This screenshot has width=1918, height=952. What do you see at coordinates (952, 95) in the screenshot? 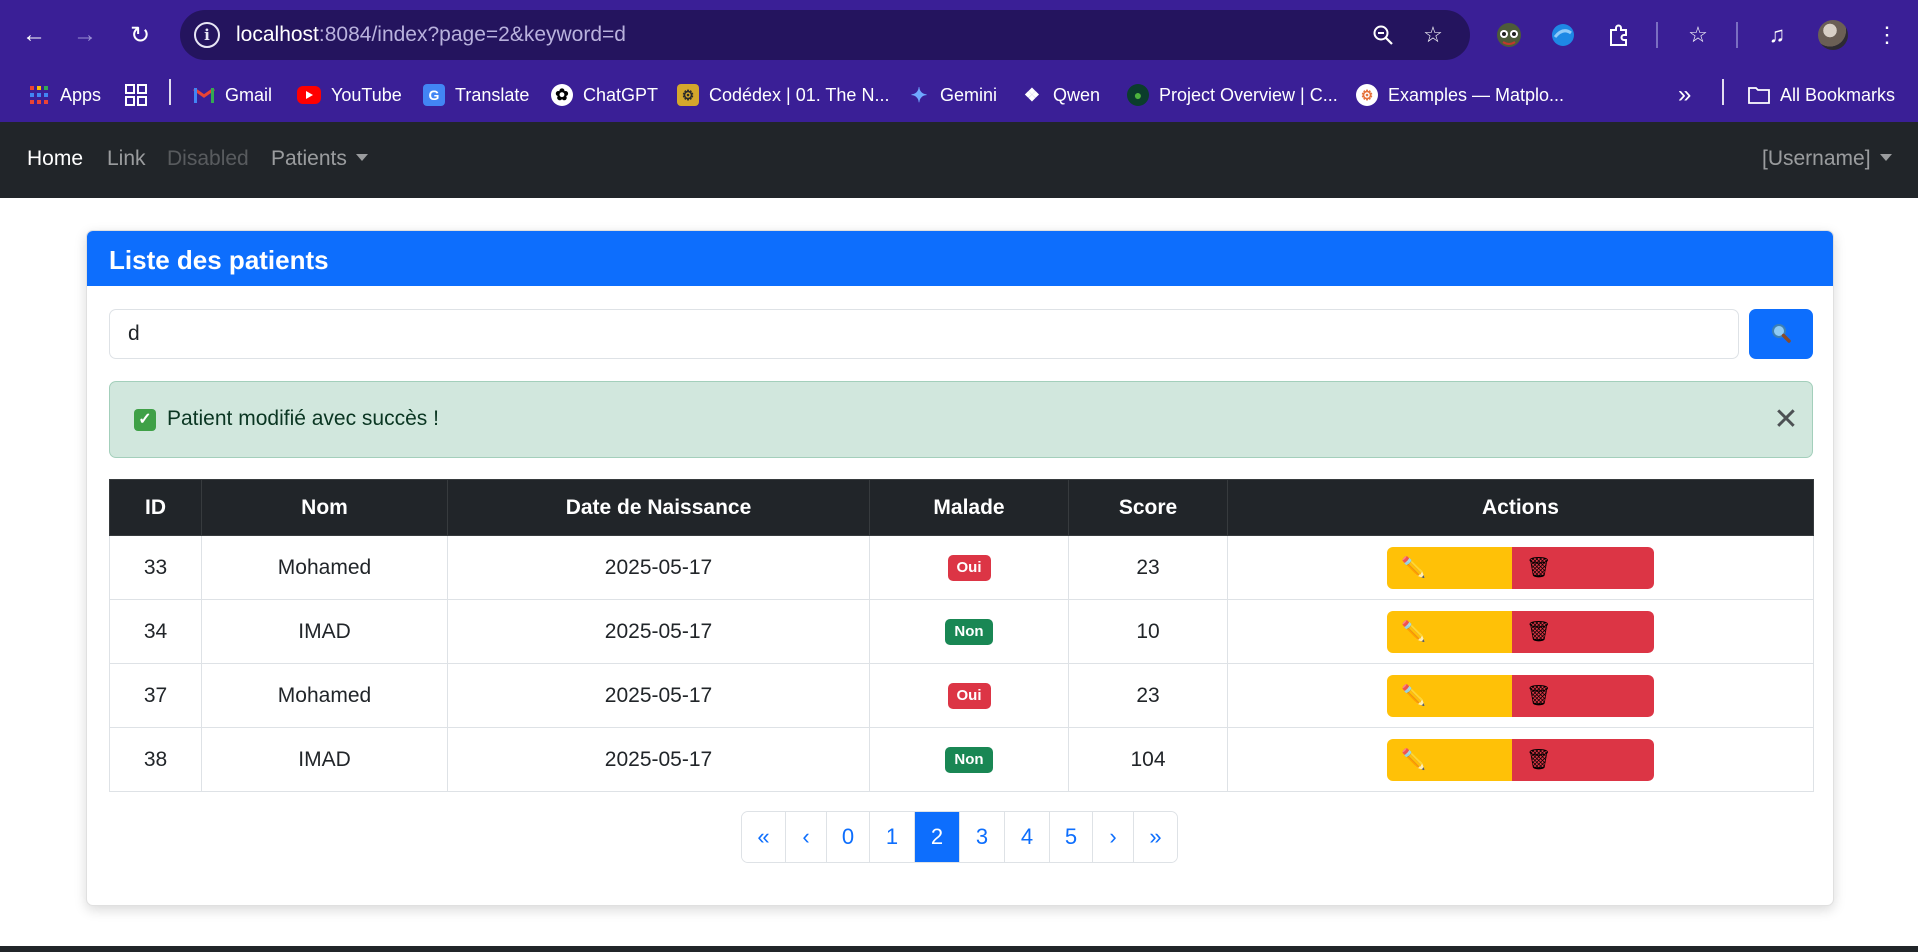
I see `bookmark-gemini: ✦ Gemini` at bounding box center [952, 95].